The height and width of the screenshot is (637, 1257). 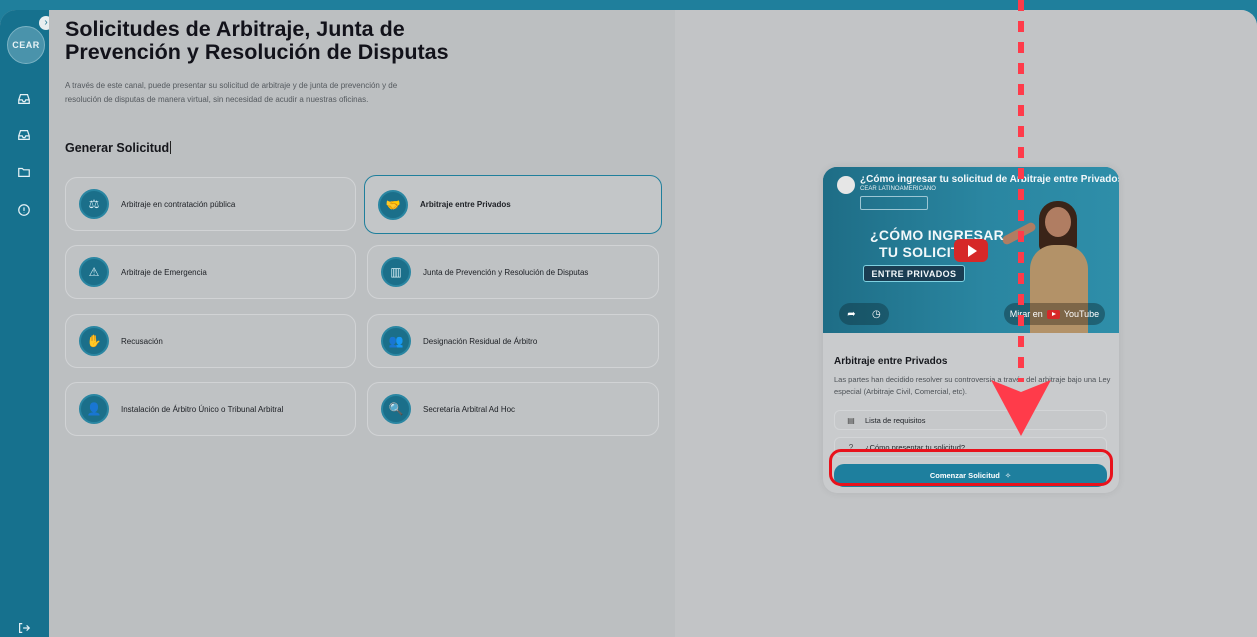 I want to click on option-secretaria-ad-hoc: 🔍 Secretaría Arbitral Ad Hoc, so click(x=513, y=409).